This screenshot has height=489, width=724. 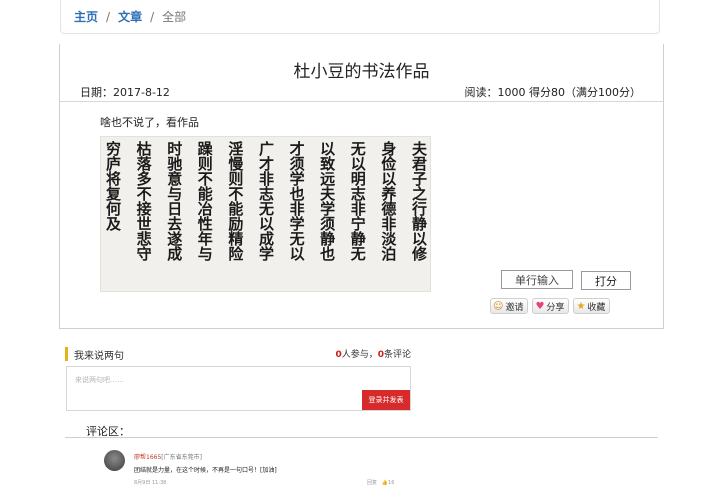 What do you see at coordinates (380, 482) in the screenshot?
I see `comment-actions: 回复 👍16` at bounding box center [380, 482].